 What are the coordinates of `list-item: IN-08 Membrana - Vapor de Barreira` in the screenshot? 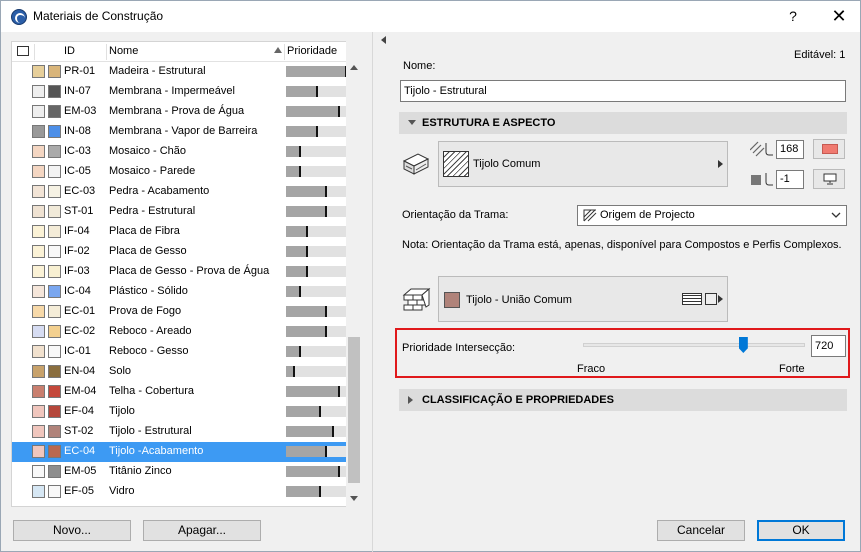 It's located at (183, 132).